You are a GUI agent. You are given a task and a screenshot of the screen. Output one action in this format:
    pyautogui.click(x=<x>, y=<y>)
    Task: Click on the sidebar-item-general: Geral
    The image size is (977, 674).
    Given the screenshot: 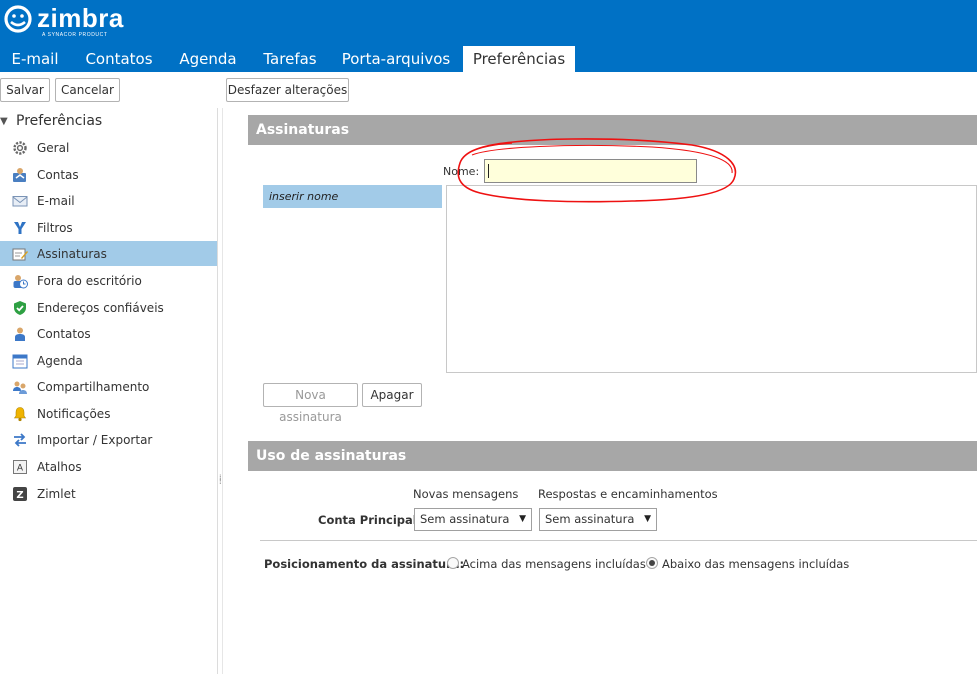 What is the action you would take?
    pyautogui.click(x=108, y=147)
    